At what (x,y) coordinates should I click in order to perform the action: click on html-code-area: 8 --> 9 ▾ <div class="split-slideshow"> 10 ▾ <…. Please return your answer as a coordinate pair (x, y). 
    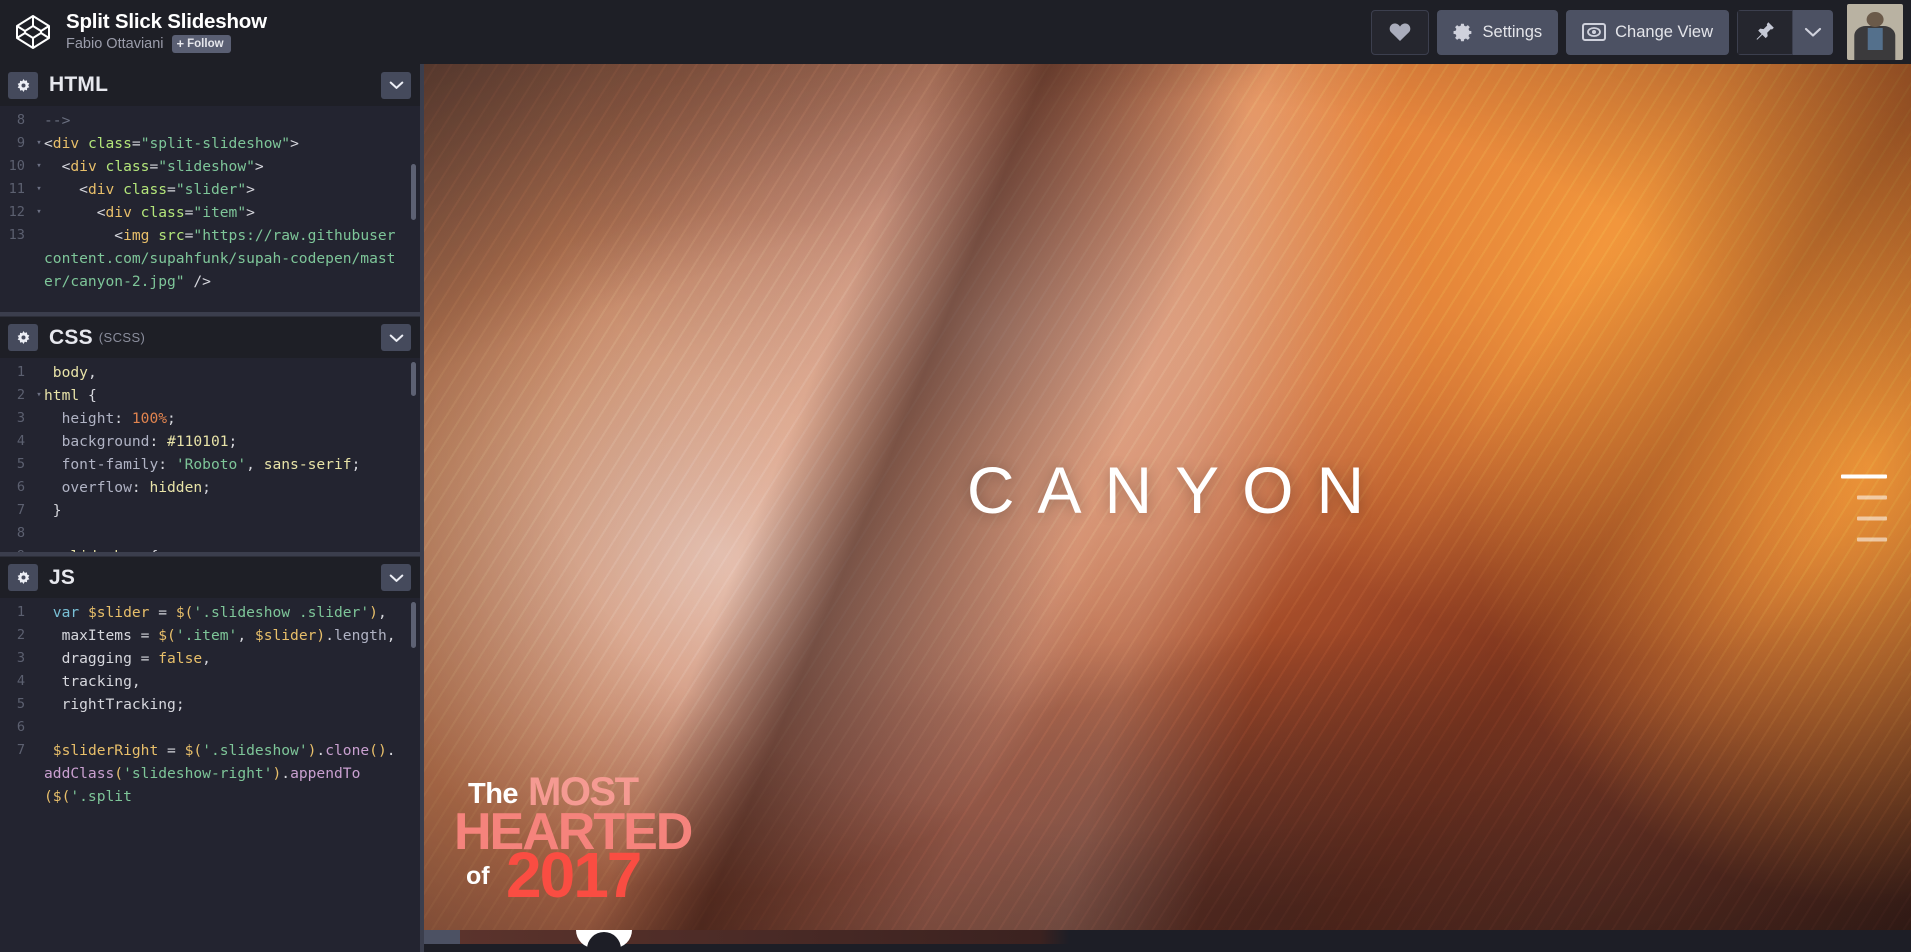
    Looking at the image, I should click on (210, 209).